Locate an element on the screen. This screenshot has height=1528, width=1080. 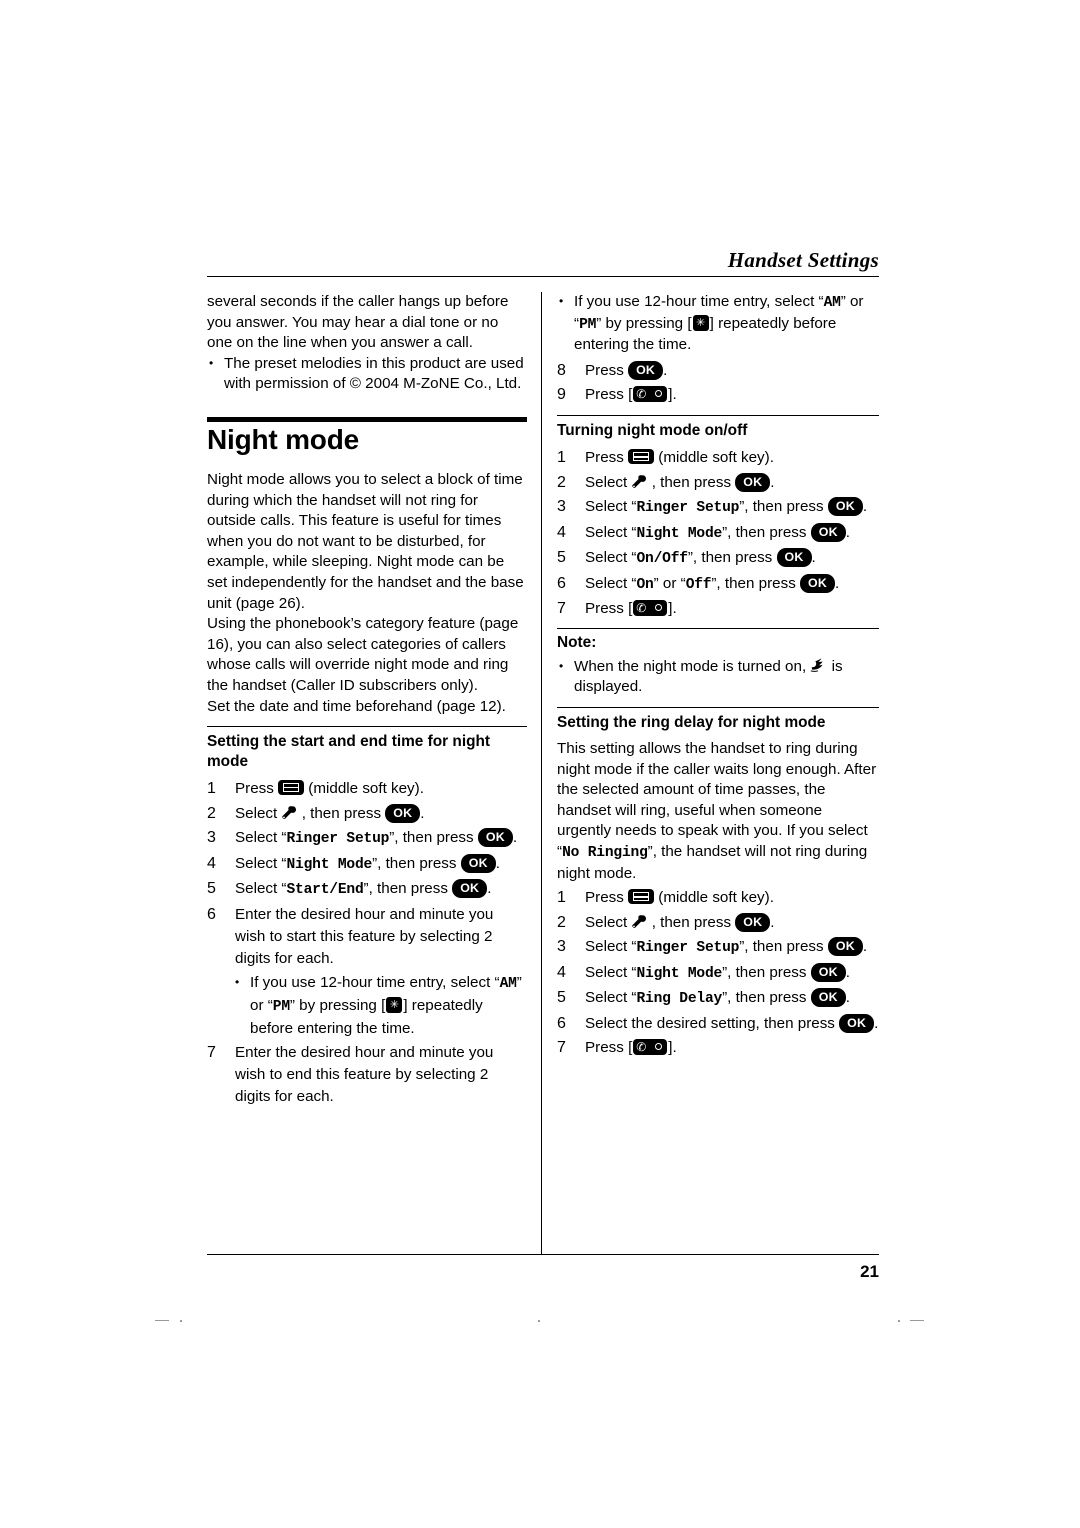
crop-mark is located at coordinates (917, 1320).